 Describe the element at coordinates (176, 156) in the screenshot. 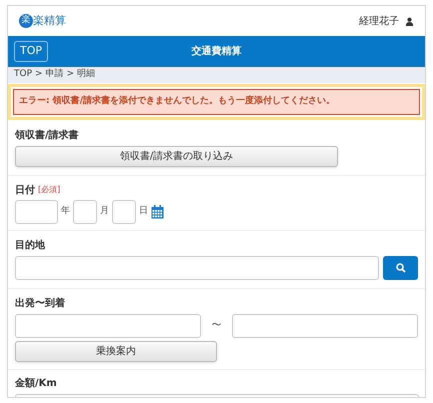

I see `action-button: 領収書/請求書の取り込み` at that location.